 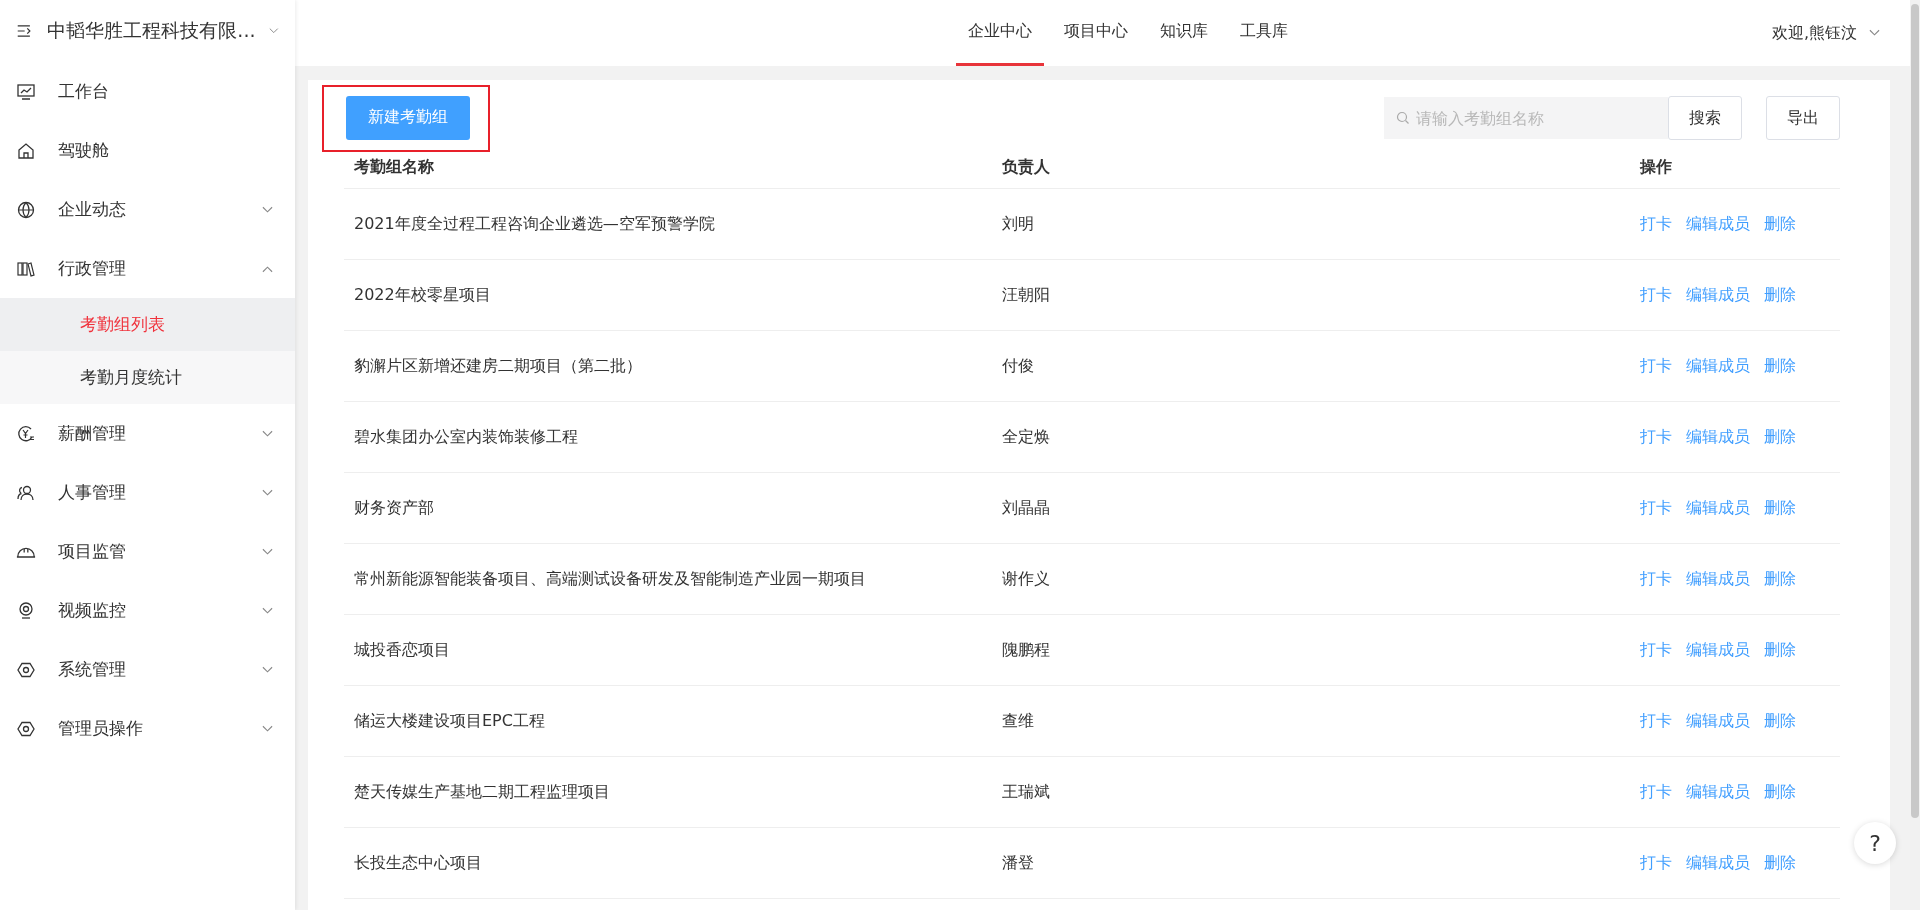 I want to click on export-button: 导出, so click(x=1803, y=118).